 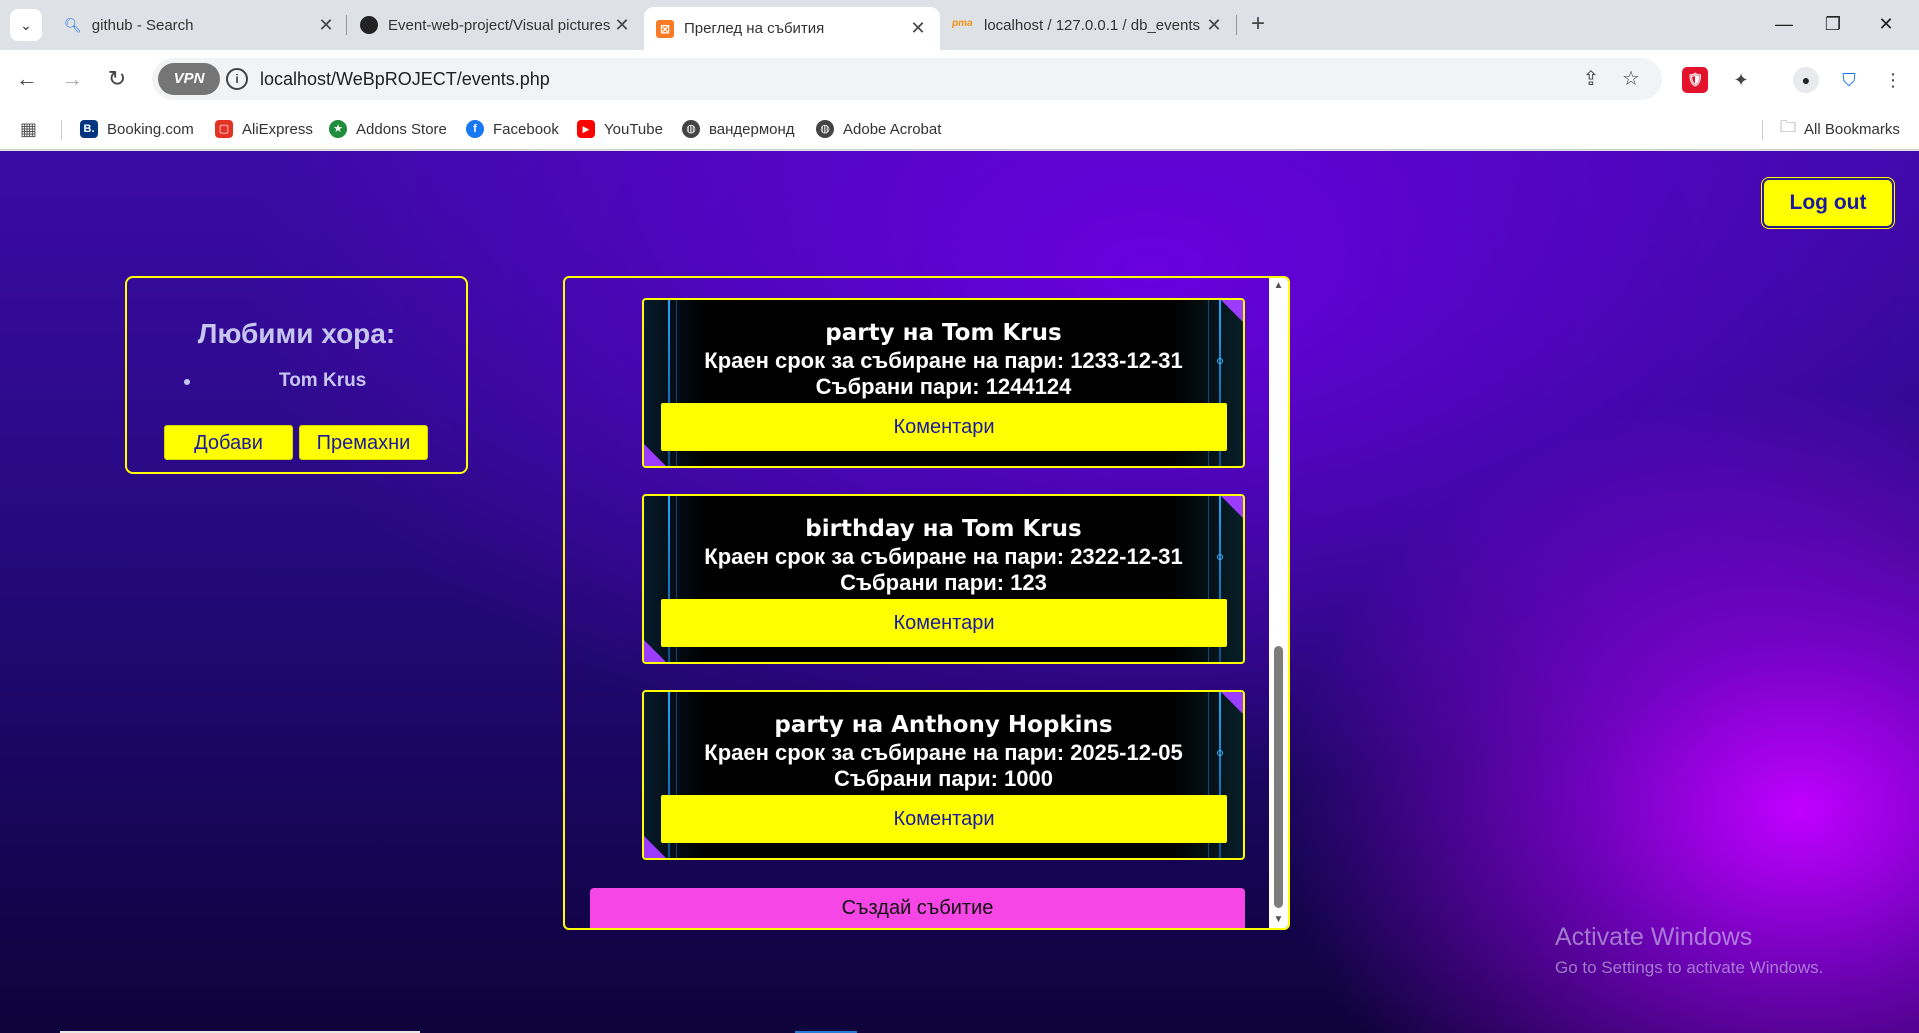 What do you see at coordinates (200, 25) in the screenshot?
I see `tab-github-search: 🔍︎ github - Search ✕` at bounding box center [200, 25].